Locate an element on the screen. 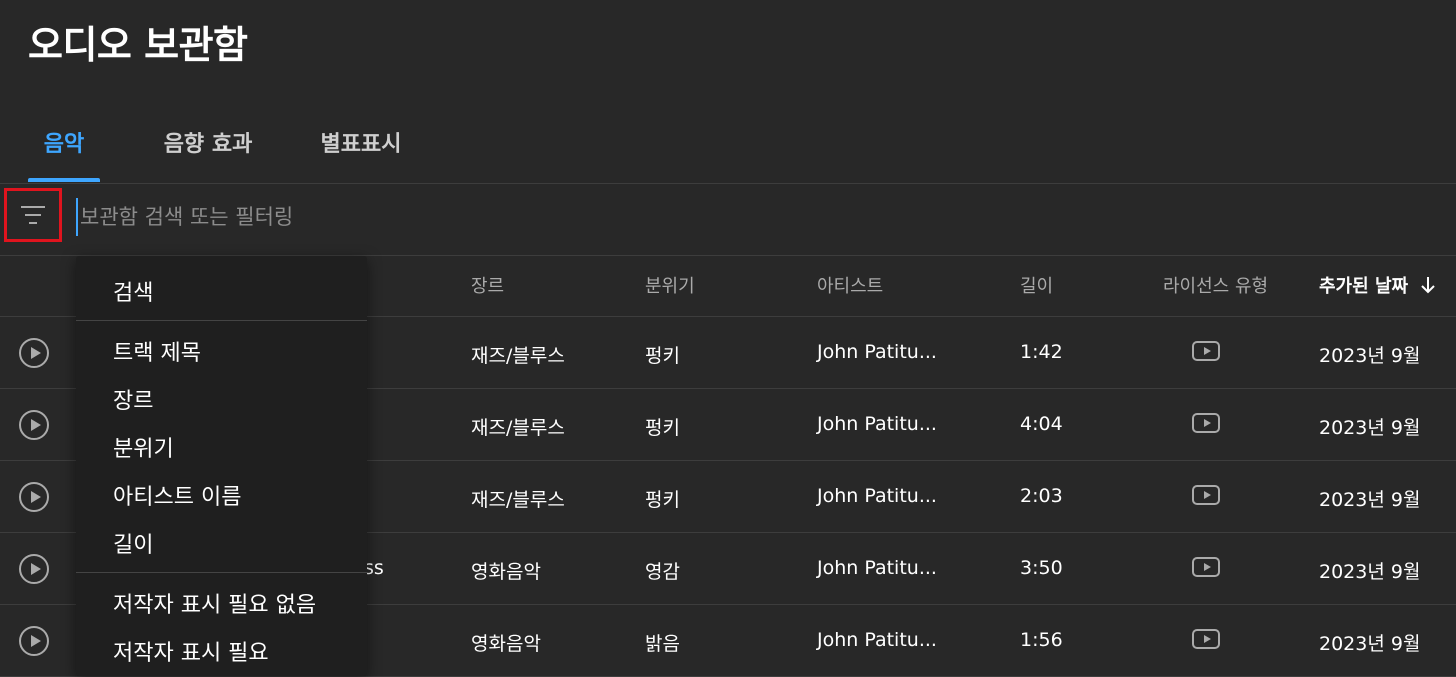 This screenshot has height=677, width=1456. active-tab-indicator is located at coordinates (64, 180).